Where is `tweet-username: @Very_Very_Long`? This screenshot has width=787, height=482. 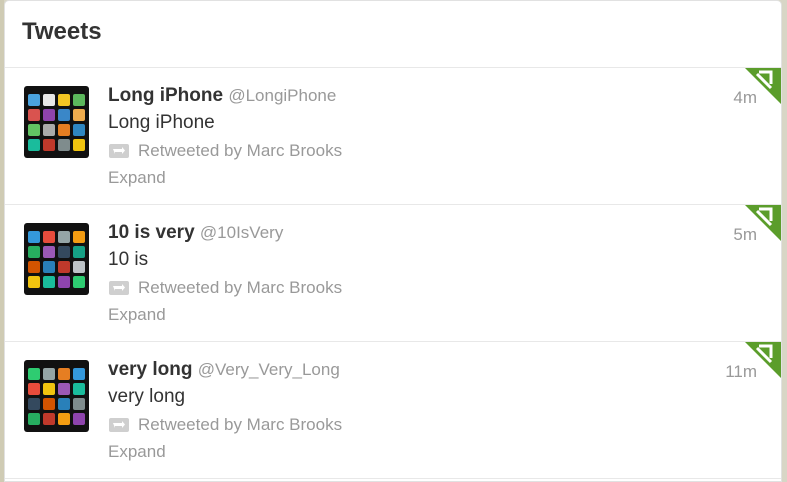
tweet-username: @Very_Very_Long is located at coordinates (269, 369).